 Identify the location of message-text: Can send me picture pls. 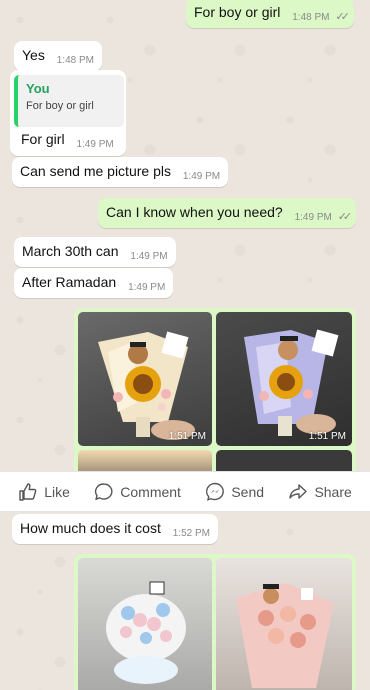
(95, 171).